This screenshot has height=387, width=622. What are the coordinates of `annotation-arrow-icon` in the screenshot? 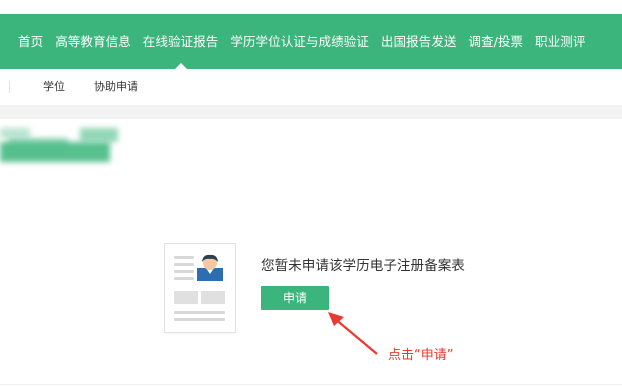 It's located at (353, 333).